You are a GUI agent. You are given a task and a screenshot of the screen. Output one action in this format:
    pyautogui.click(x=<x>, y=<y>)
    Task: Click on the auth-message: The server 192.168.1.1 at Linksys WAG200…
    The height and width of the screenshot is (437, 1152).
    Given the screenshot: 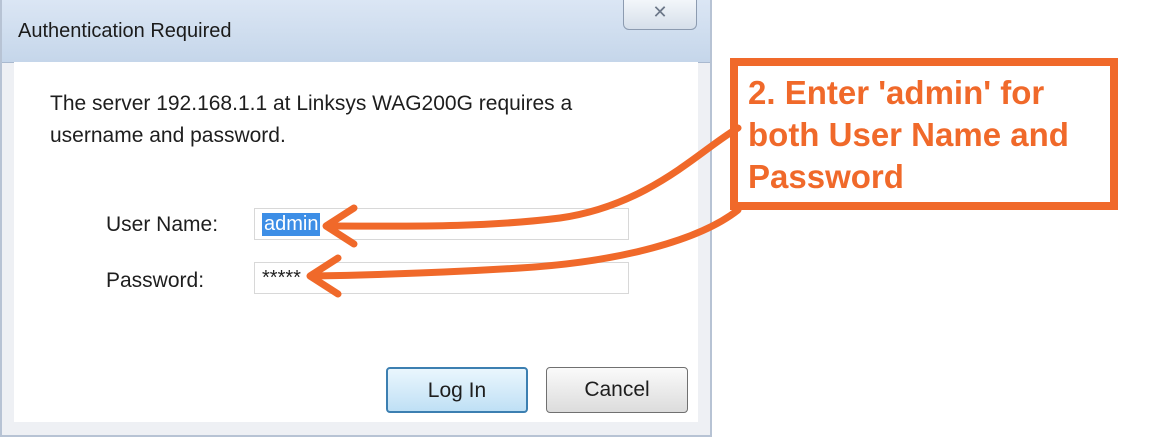 What is the action you would take?
    pyautogui.click(x=311, y=119)
    